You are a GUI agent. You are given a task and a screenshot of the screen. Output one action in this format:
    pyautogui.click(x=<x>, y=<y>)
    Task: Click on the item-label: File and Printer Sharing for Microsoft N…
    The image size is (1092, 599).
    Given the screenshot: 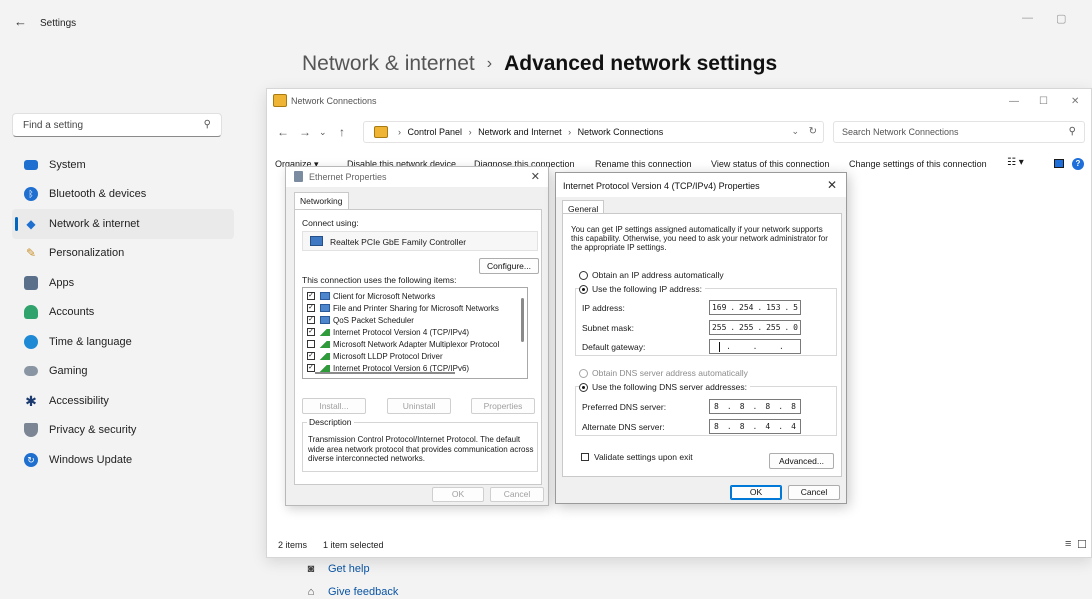 What is the action you would take?
    pyautogui.click(x=416, y=308)
    